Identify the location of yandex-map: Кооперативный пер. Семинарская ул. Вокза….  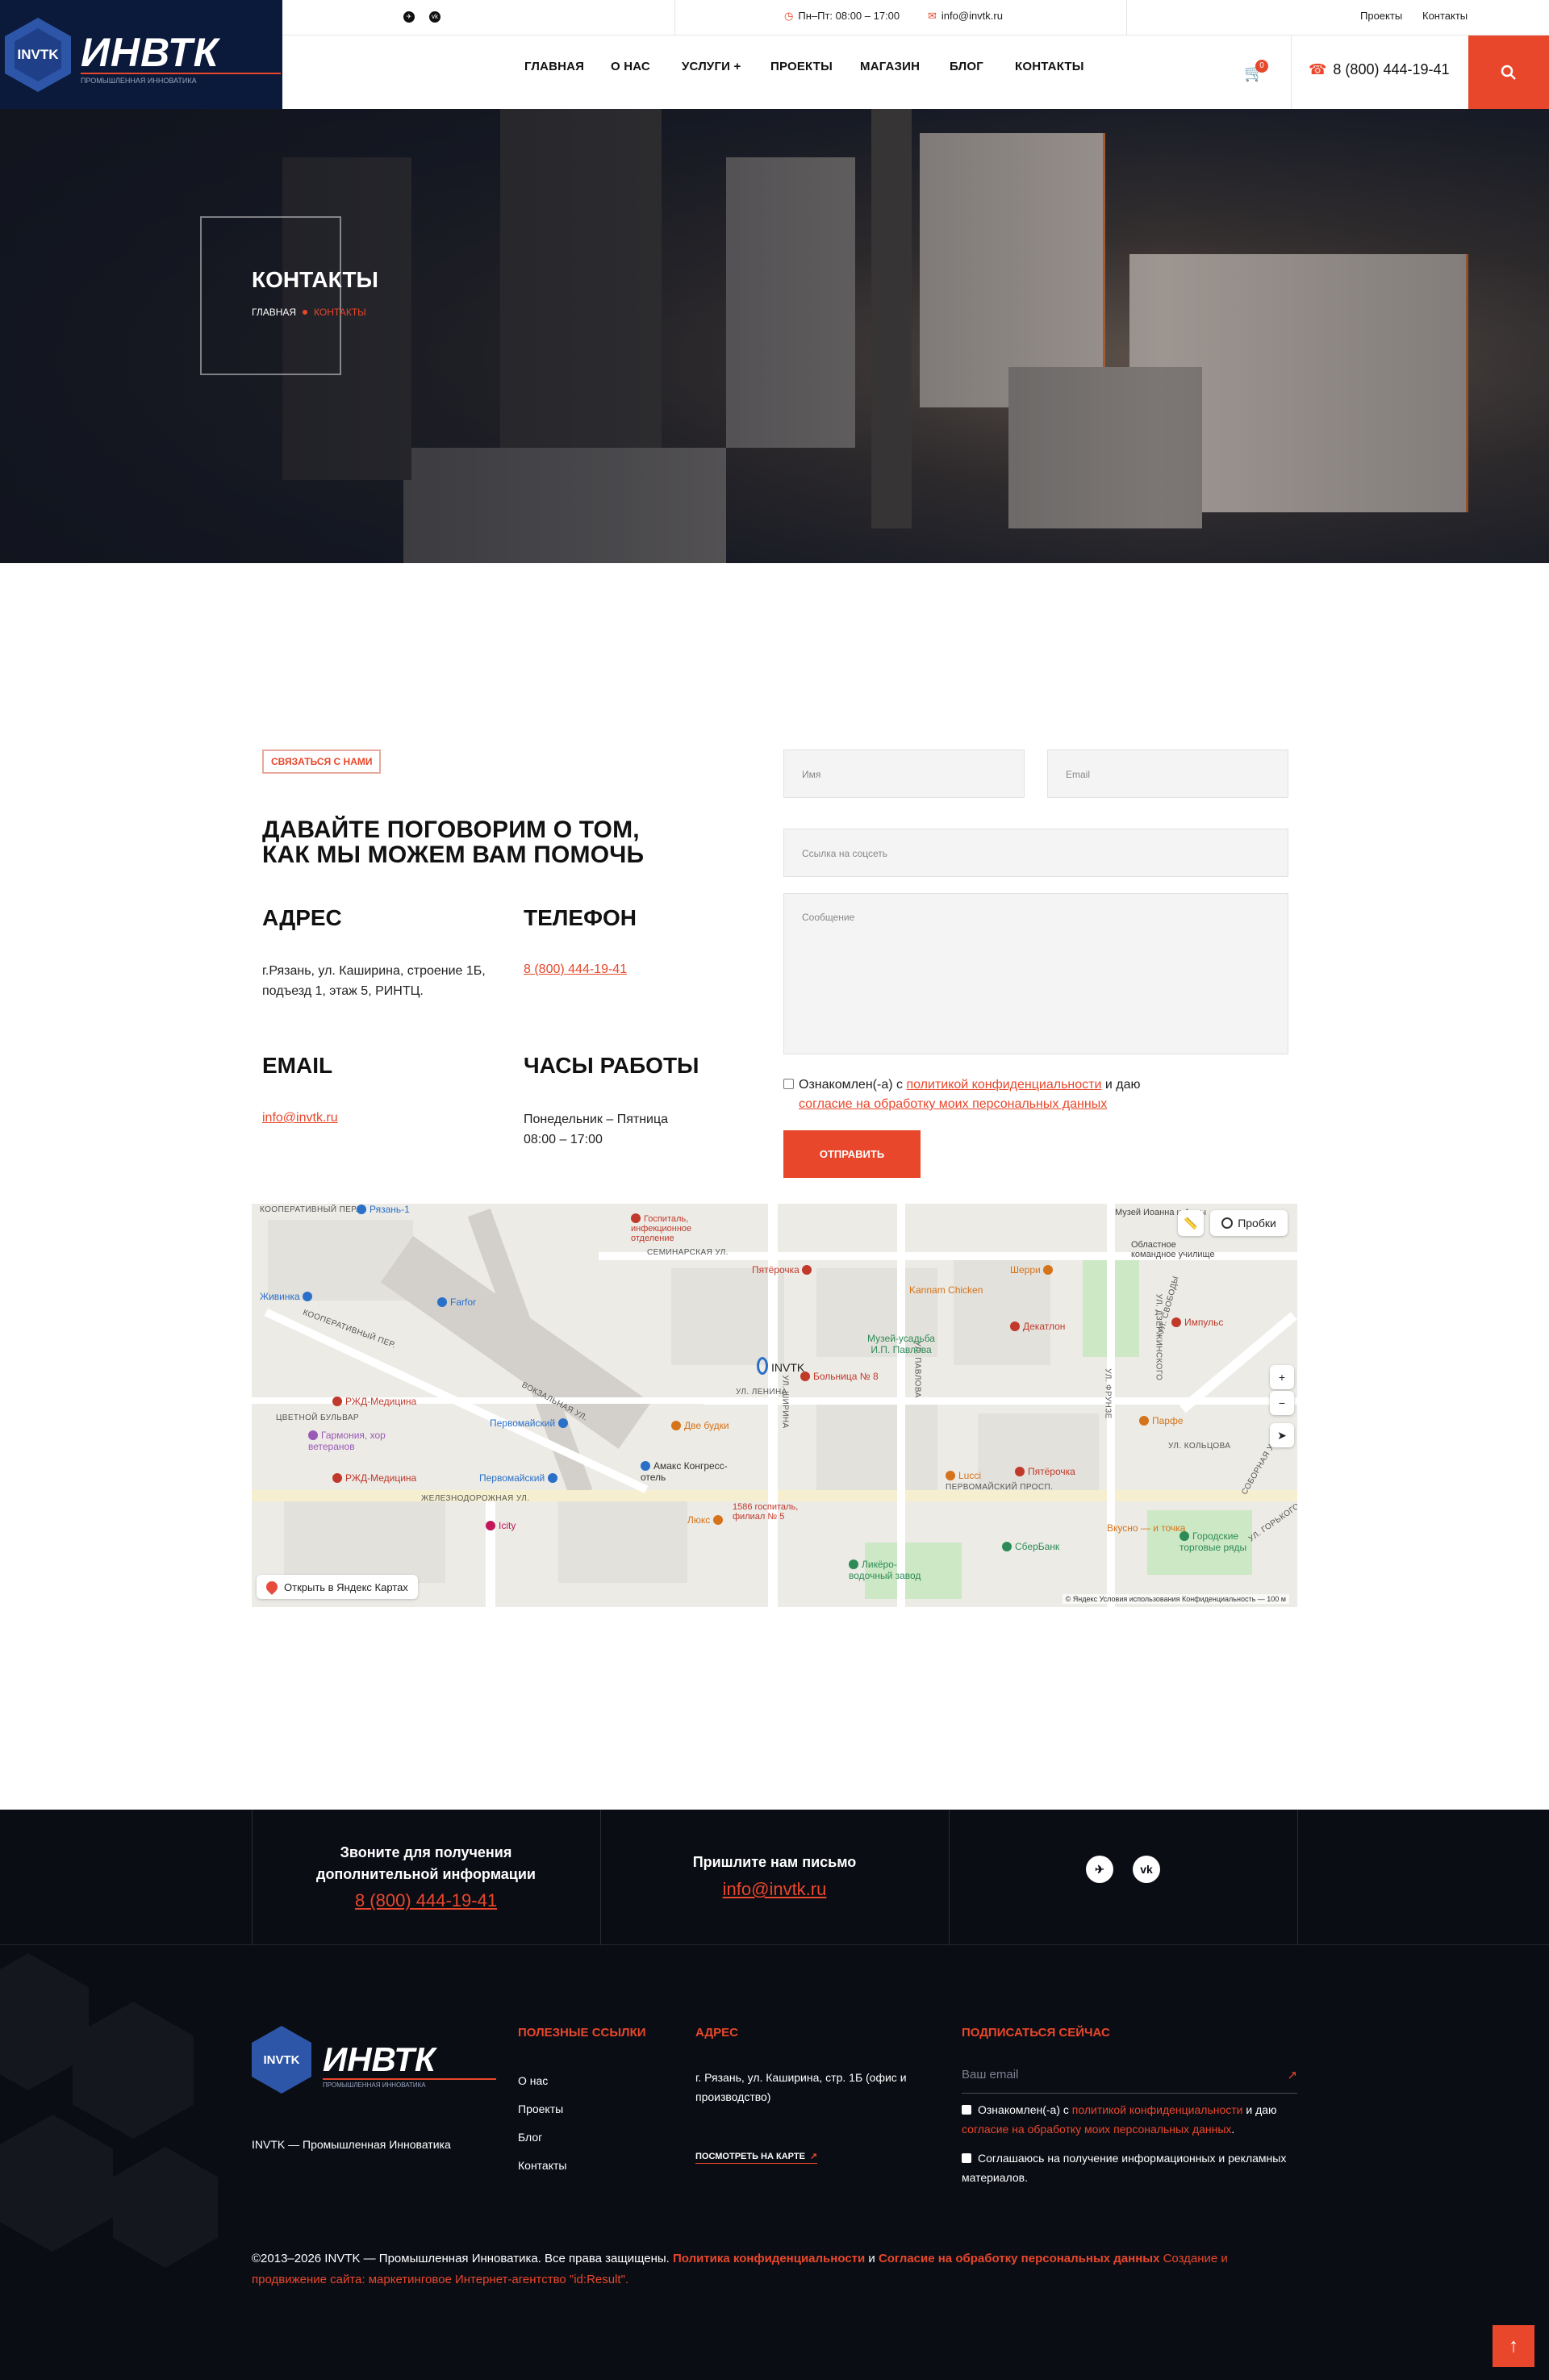
(774, 1406).